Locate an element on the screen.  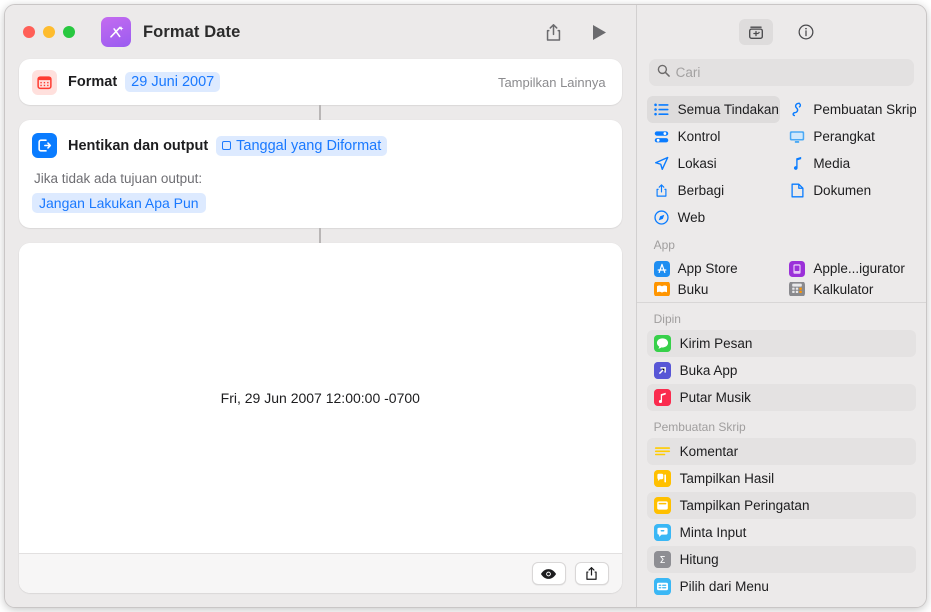
control-icon is located at coordinates (662, 137).